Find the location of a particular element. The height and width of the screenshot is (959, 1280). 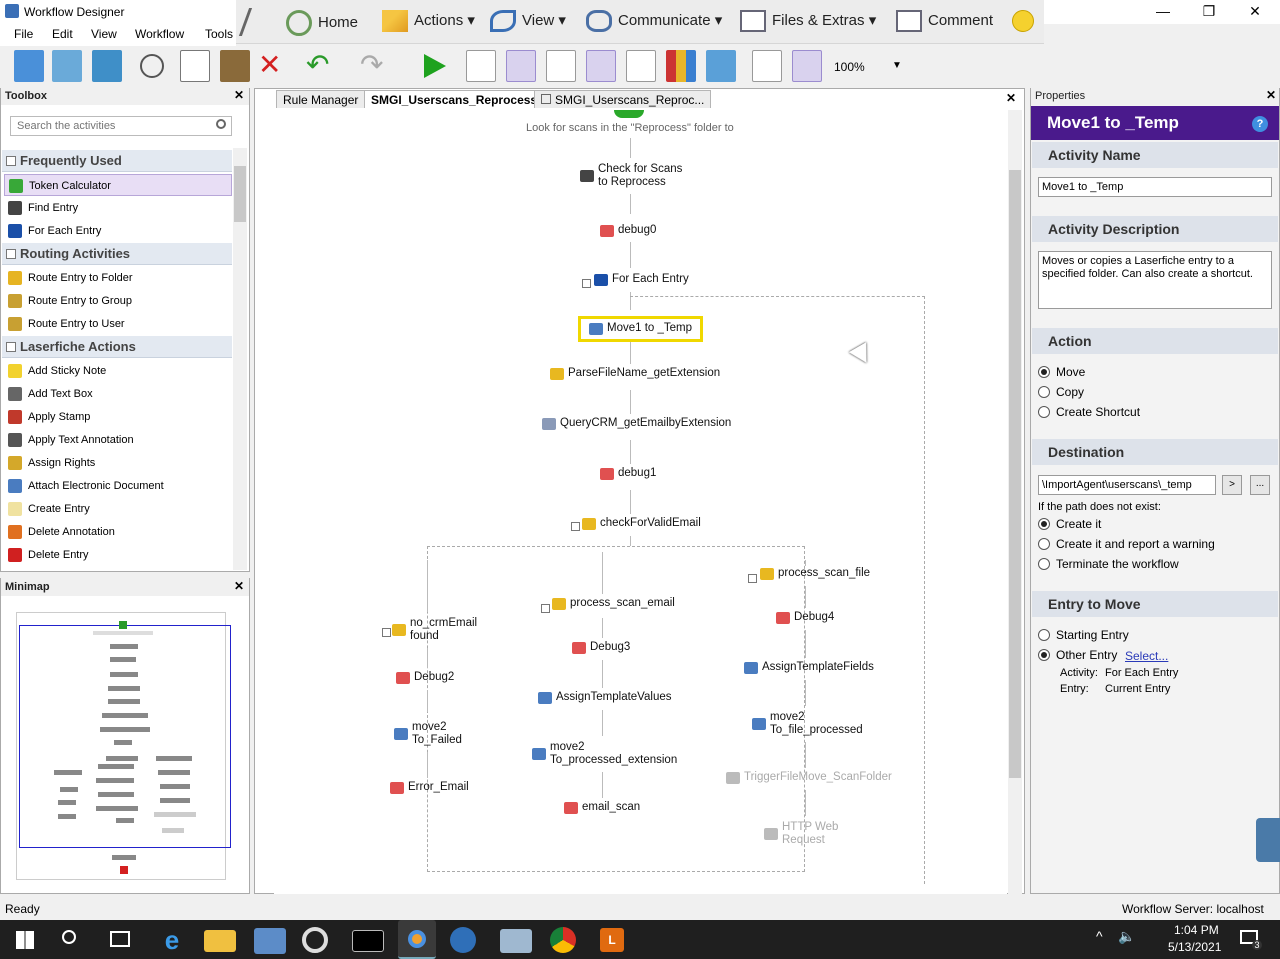

node-move2_file: move2 To_file_processed is located at coordinates (807, 724).